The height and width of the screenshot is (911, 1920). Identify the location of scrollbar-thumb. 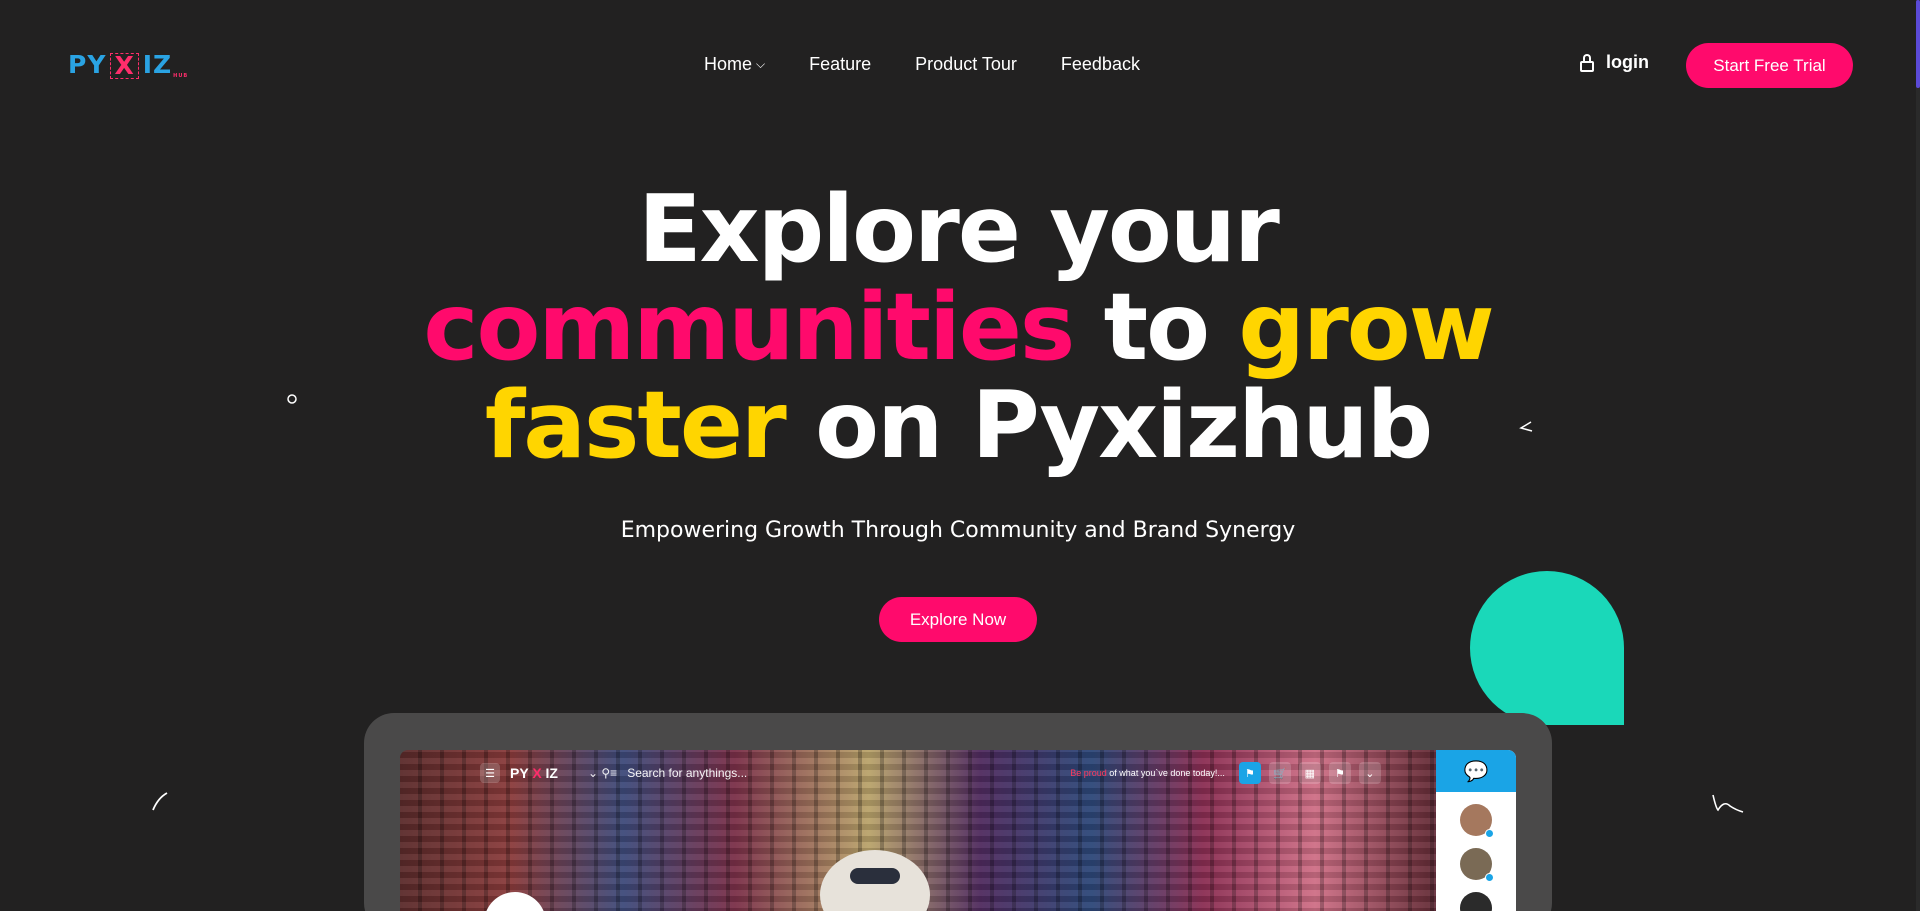
(1918, 44).